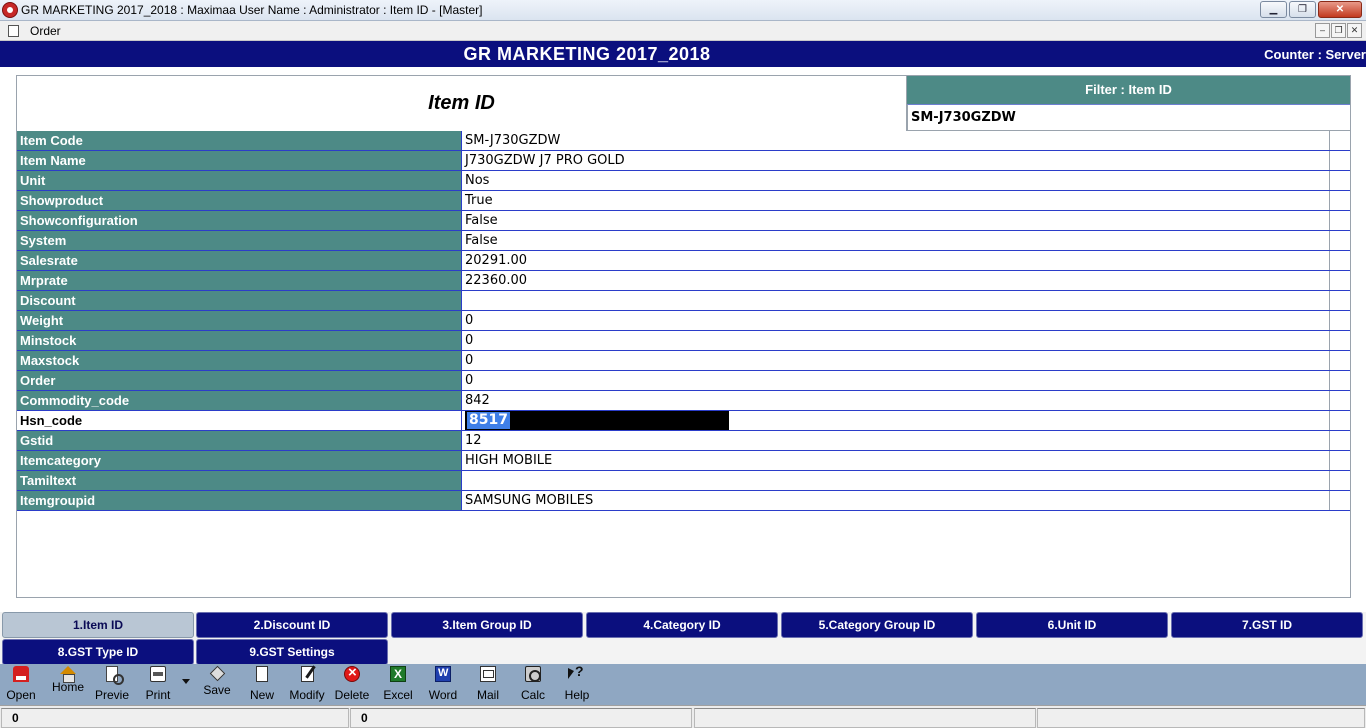  Describe the element at coordinates (597, 420) in the screenshot. I see `hsn-code-editor: 8517` at that location.